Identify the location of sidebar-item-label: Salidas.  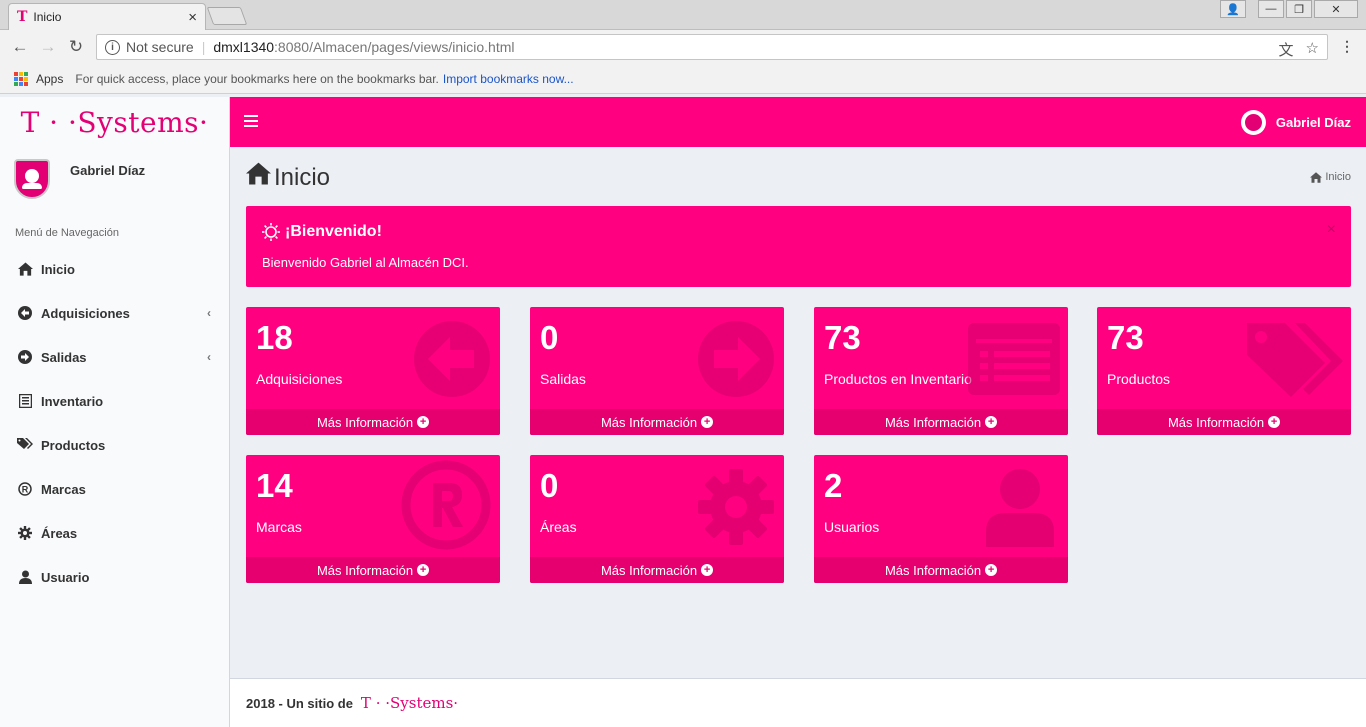
(64, 357).